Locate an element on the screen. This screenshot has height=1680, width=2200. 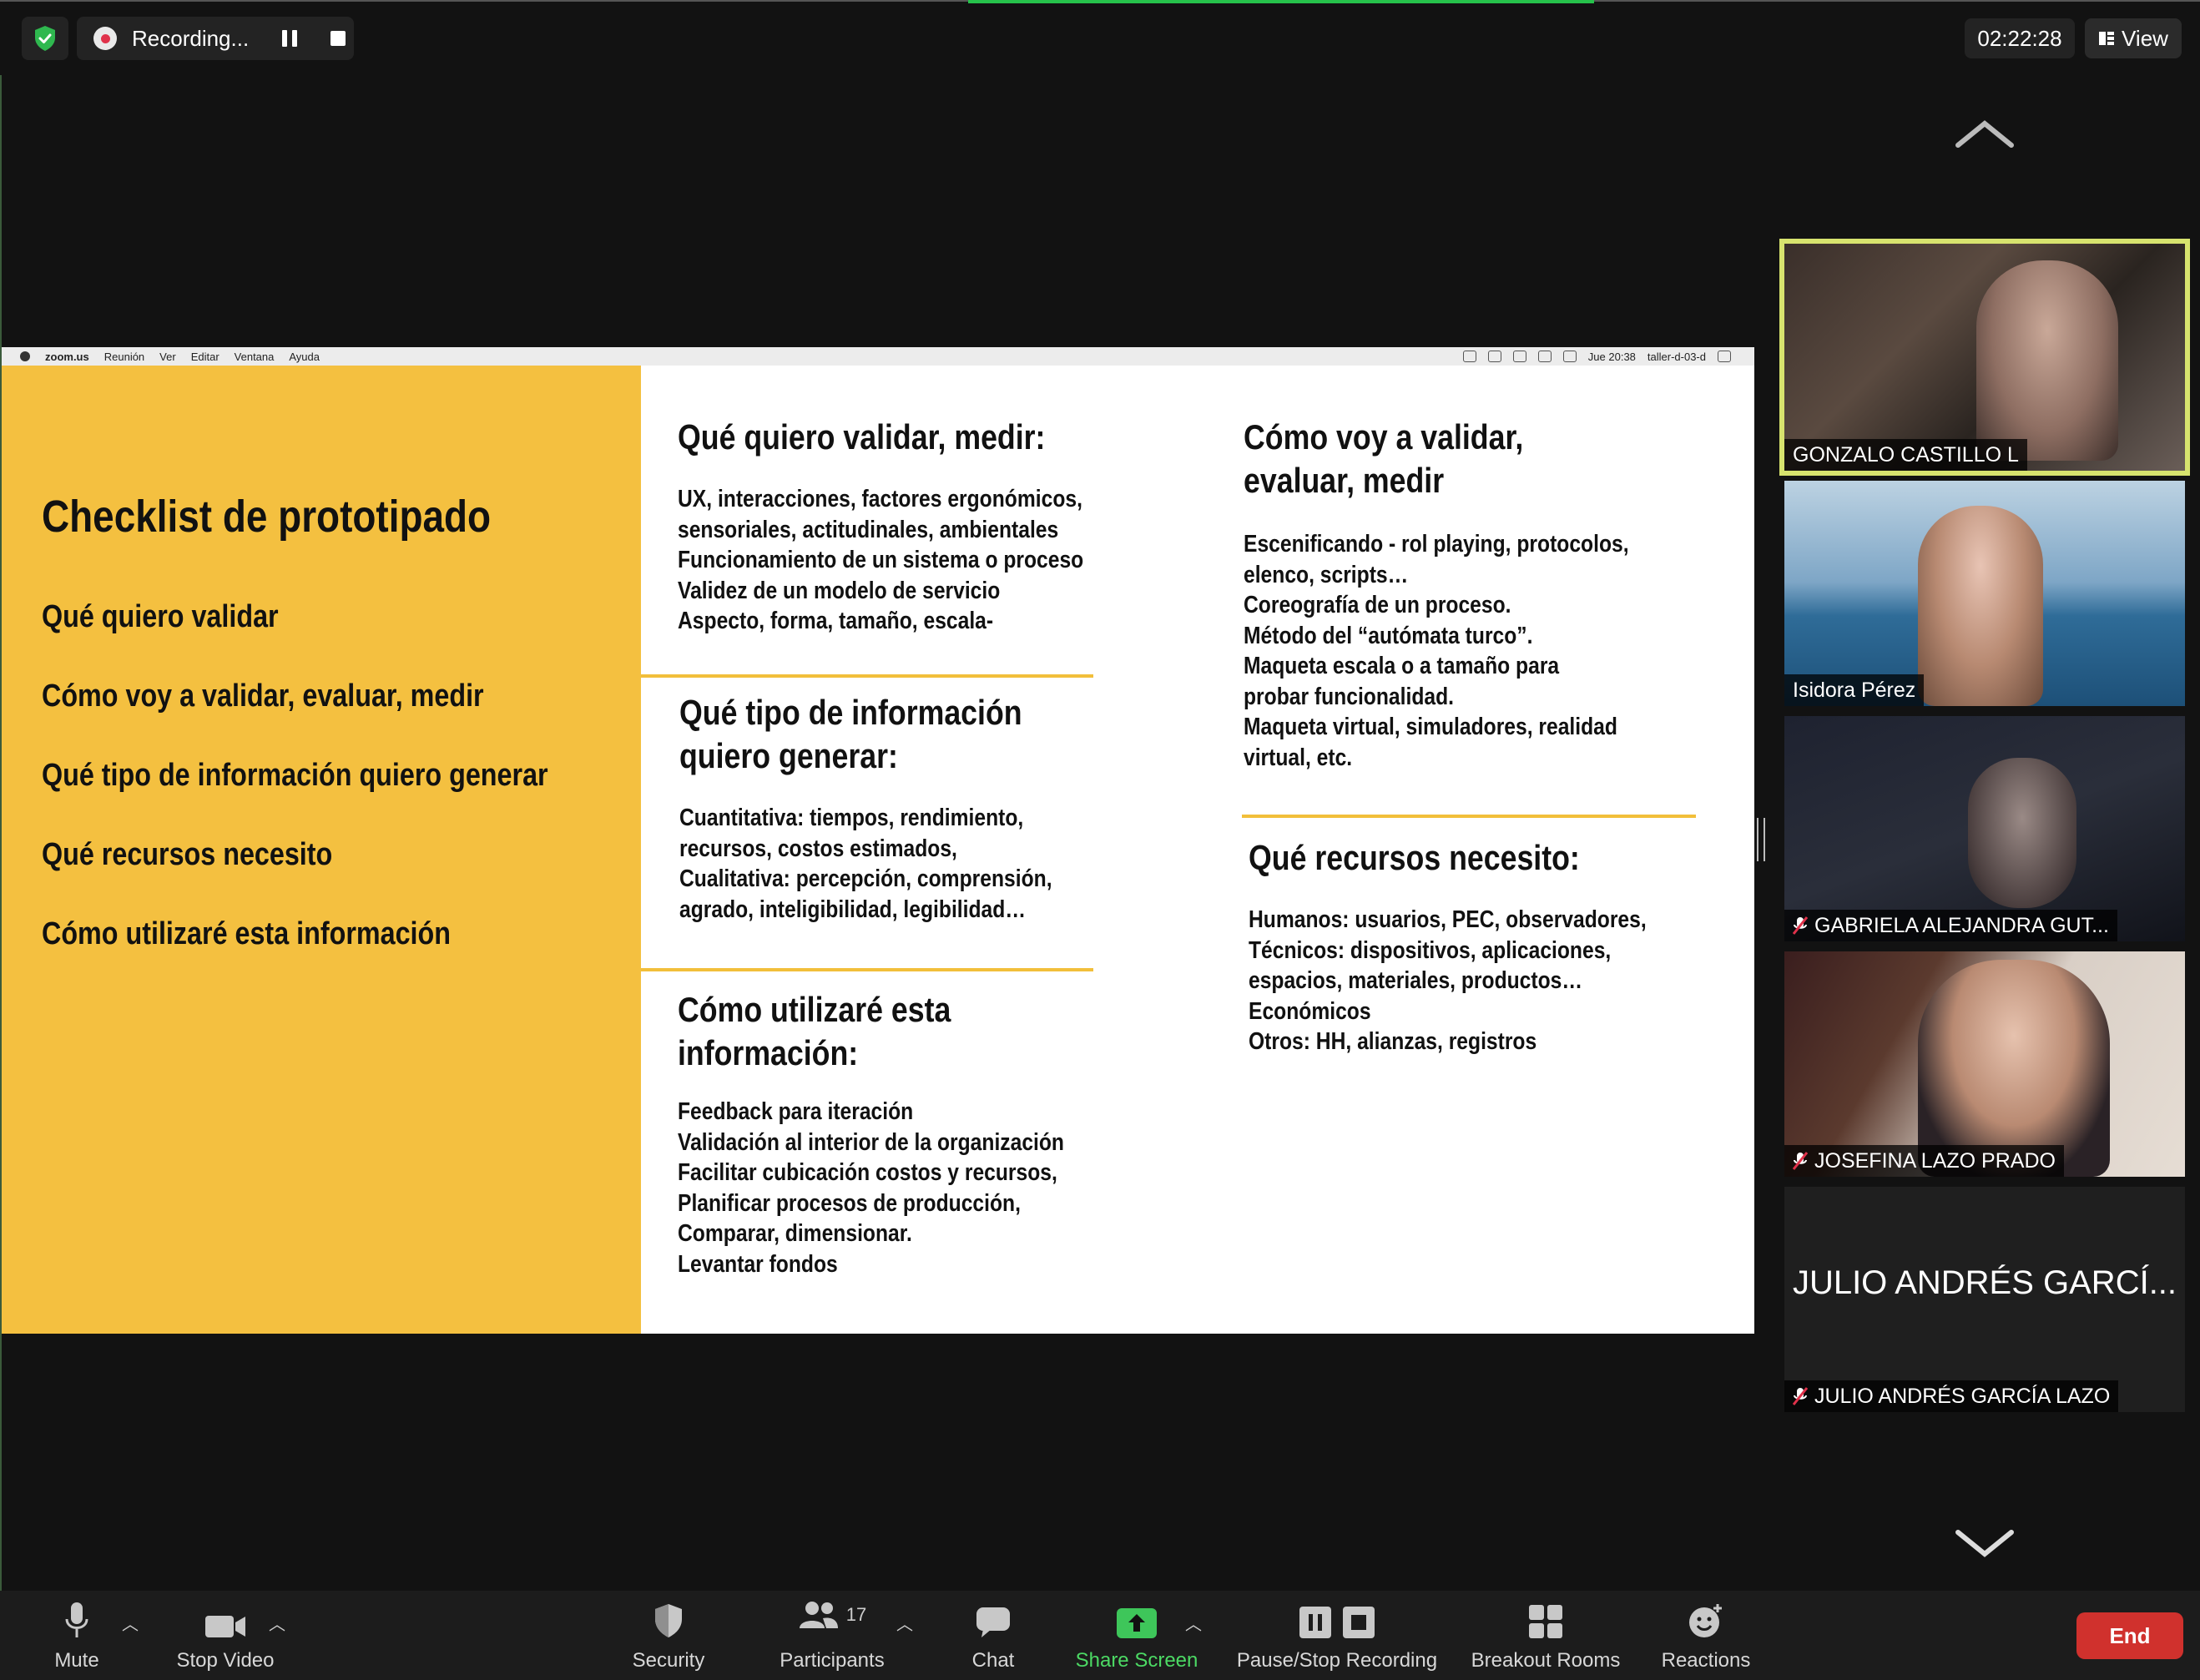
shield-check-icon is located at coordinates (45, 38).